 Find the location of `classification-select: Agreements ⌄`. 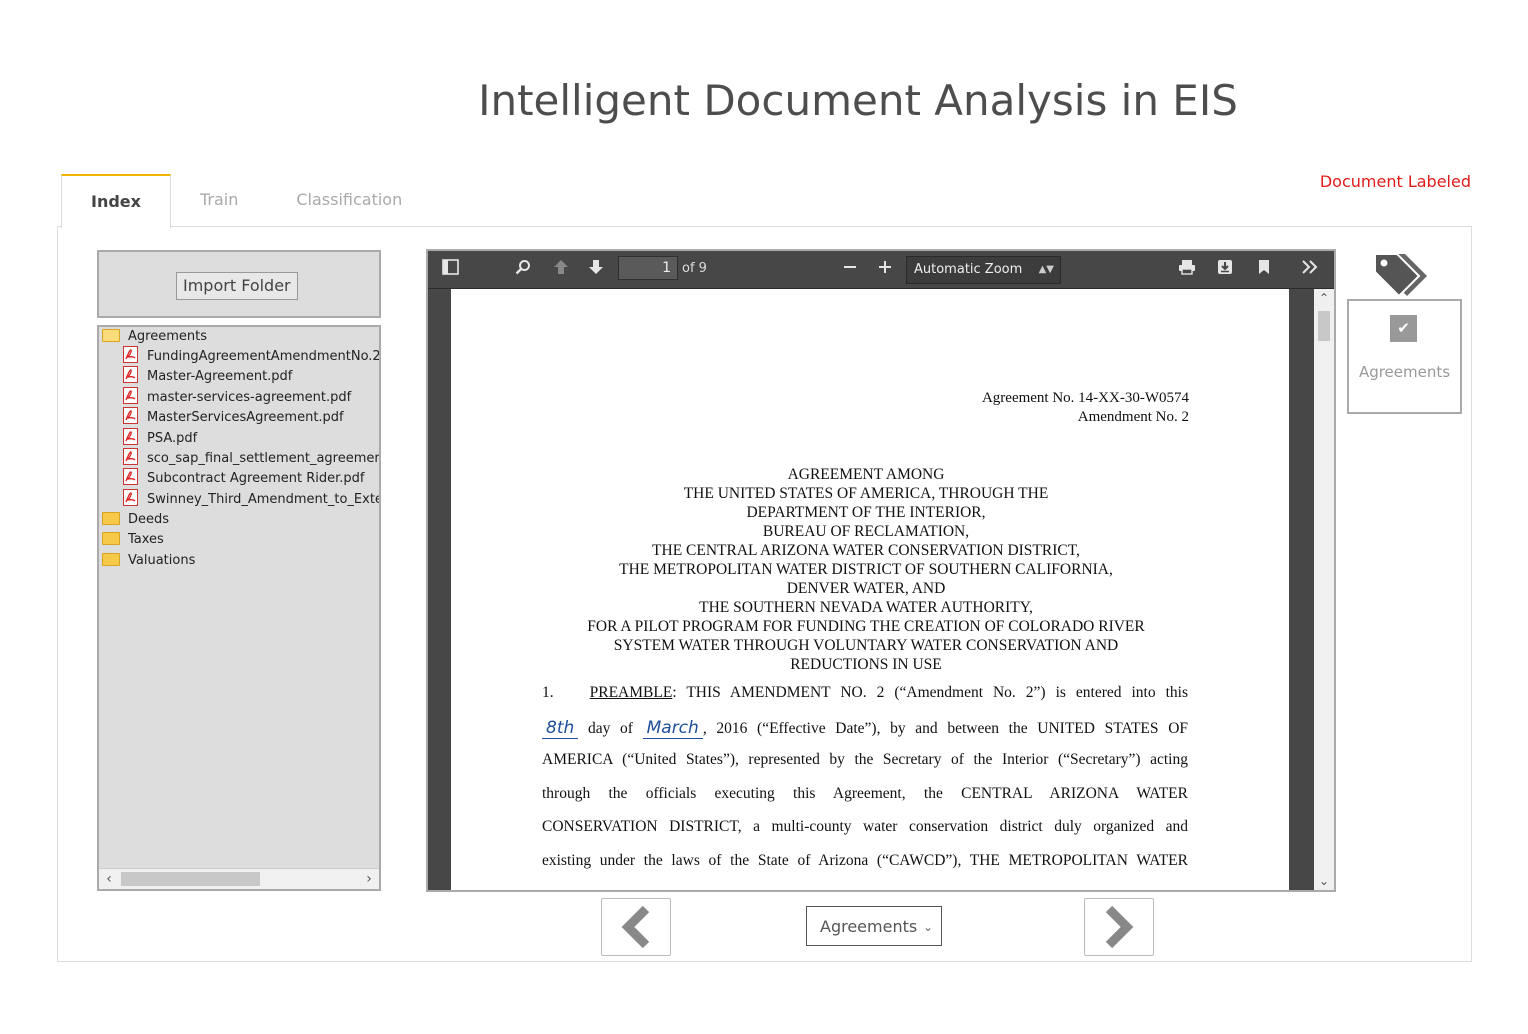

classification-select: Agreements ⌄ is located at coordinates (874, 926).